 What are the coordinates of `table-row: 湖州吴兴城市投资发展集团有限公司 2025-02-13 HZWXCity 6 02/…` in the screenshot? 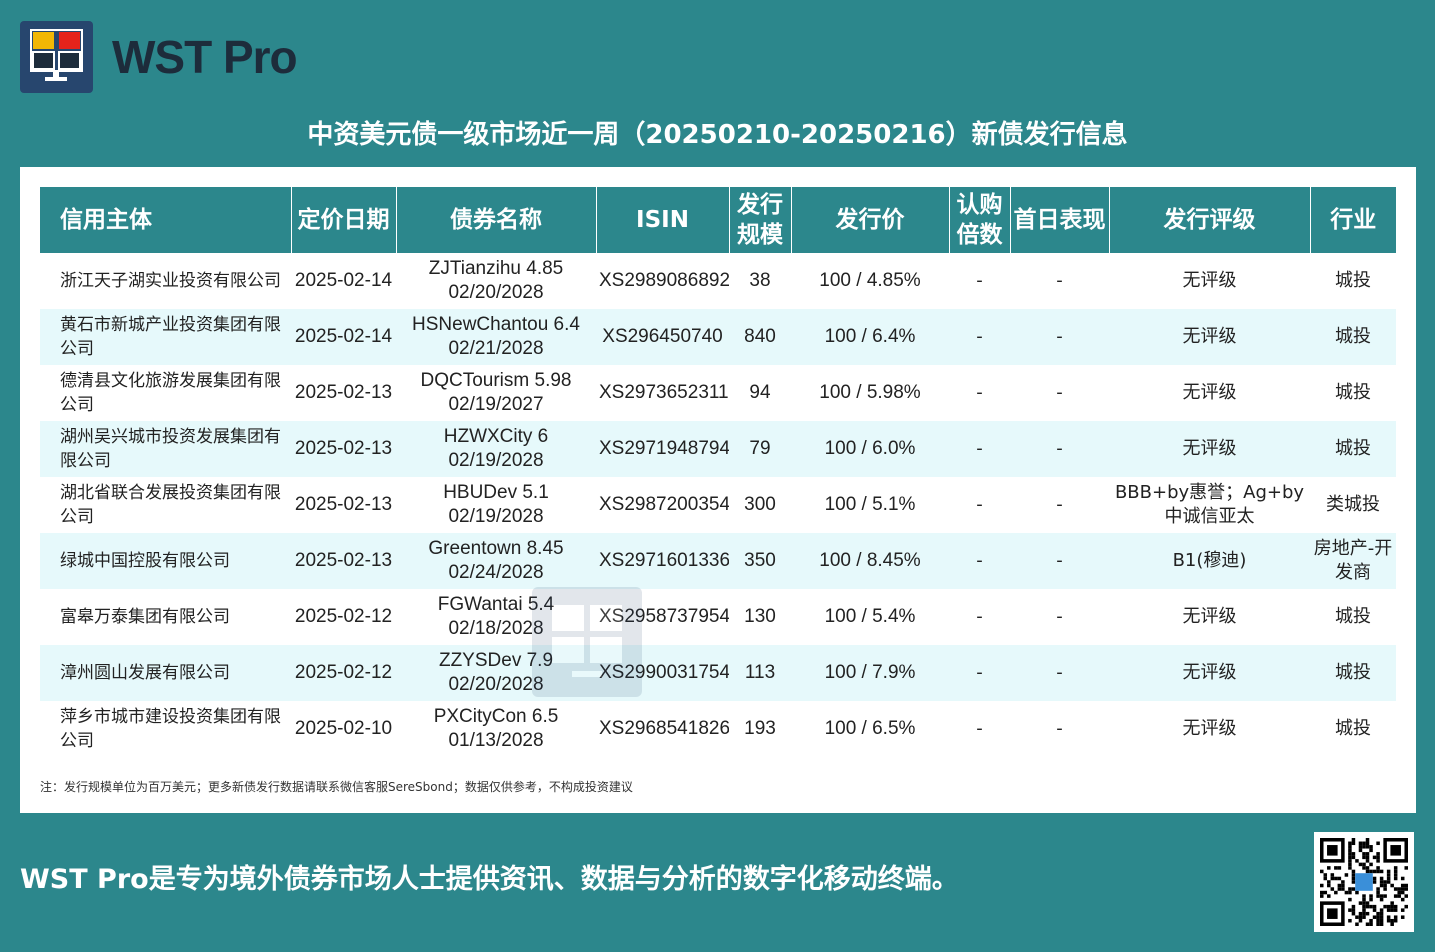 It's located at (718, 449).